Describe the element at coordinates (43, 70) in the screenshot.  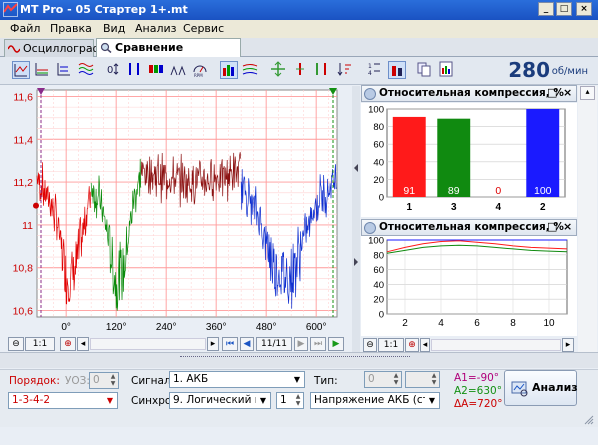
I see `overlay-tool-button` at that location.